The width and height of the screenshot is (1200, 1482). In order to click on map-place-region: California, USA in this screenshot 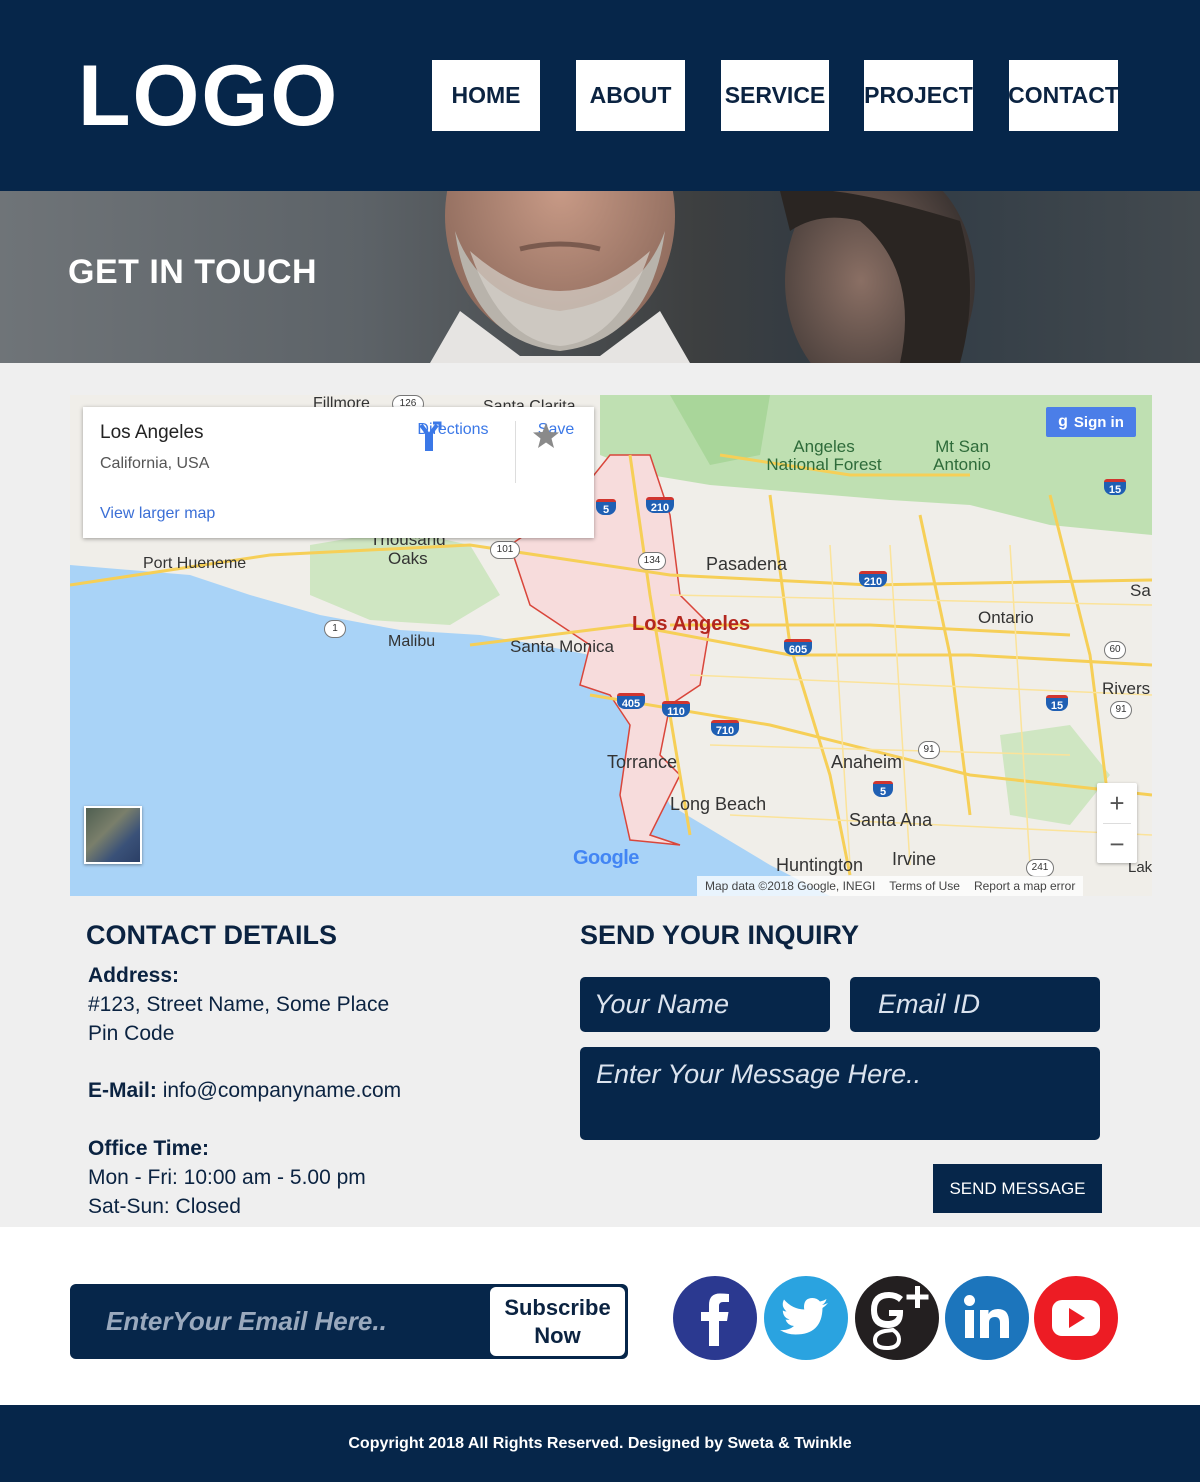, I will do `click(155, 463)`.